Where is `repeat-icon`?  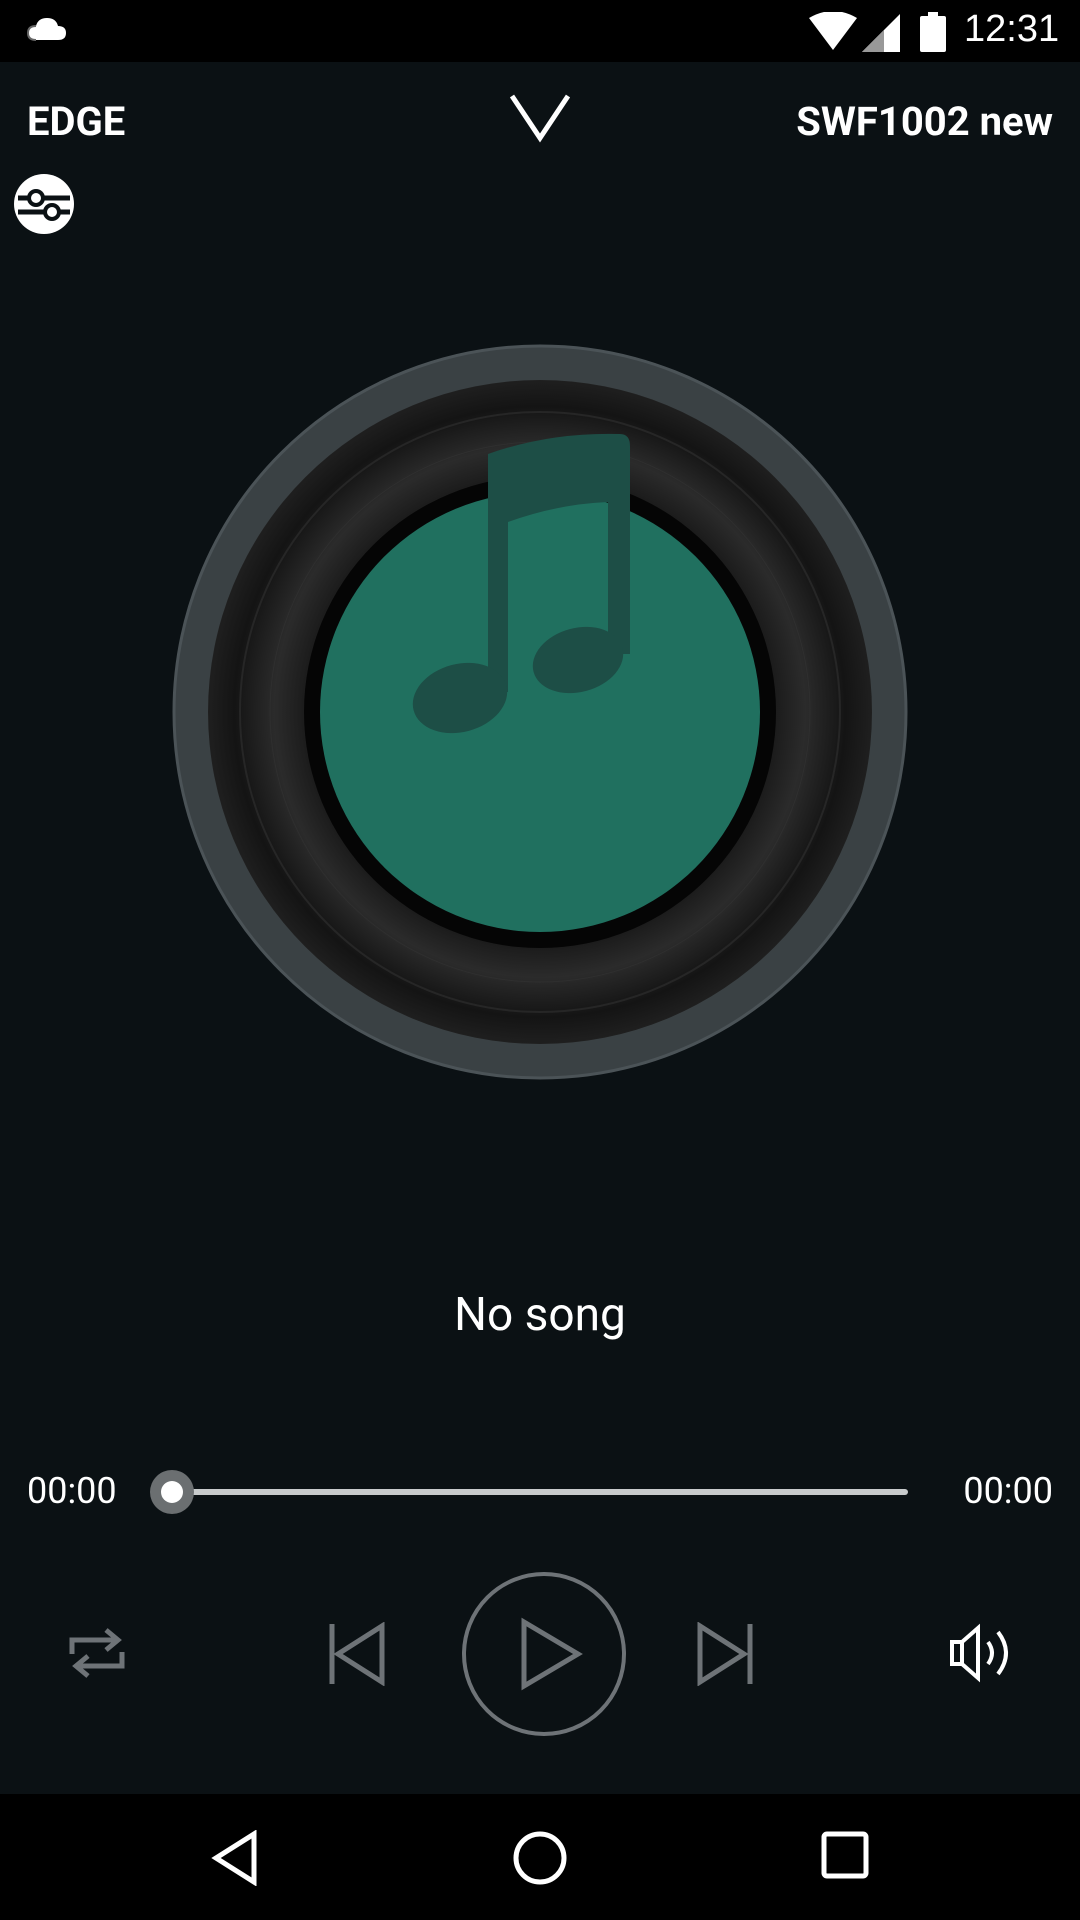
repeat-icon is located at coordinates (97, 1655).